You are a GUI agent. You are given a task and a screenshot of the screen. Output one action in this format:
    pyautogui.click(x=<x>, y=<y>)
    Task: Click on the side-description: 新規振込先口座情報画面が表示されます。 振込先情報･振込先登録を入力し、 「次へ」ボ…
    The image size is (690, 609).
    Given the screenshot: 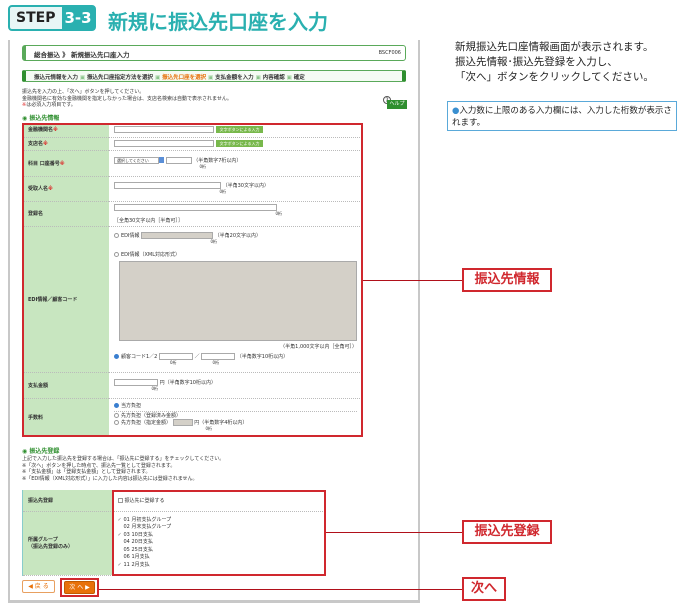 What is the action you would take?
    pyautogui.click(x=554, y=62)
    